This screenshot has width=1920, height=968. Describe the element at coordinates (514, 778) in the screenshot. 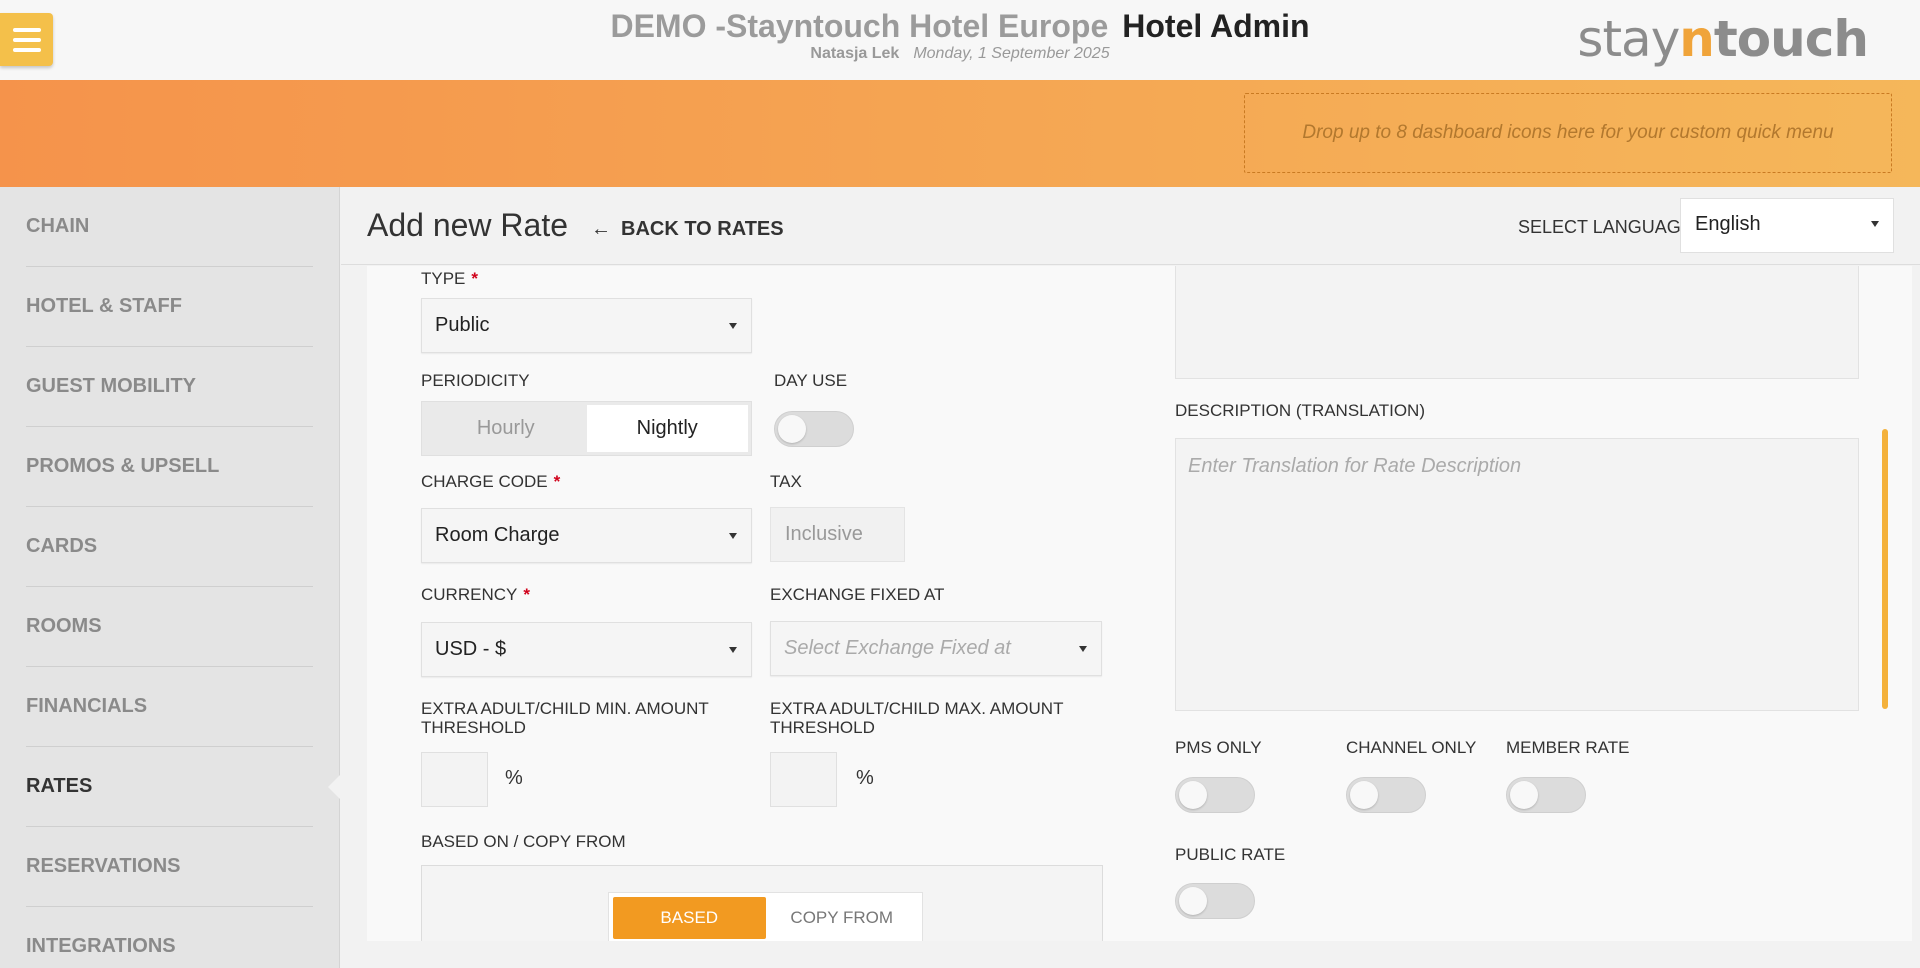

I see `min-threshold-percent: %` at that location.